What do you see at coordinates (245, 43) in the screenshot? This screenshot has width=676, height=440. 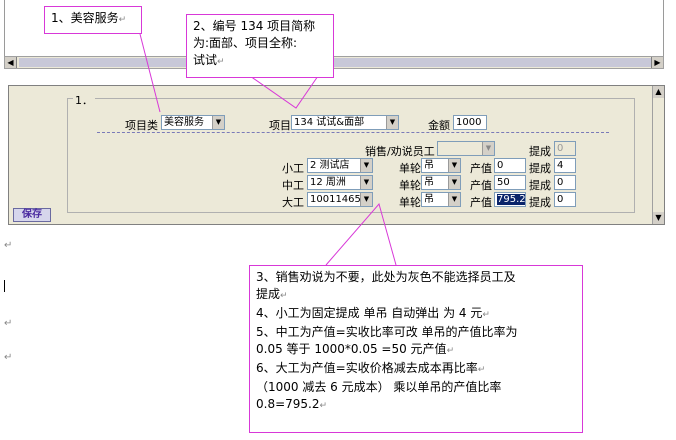 I see `callout-2-line: 为:面部、项目全称:` at bounding box center [245, 43].